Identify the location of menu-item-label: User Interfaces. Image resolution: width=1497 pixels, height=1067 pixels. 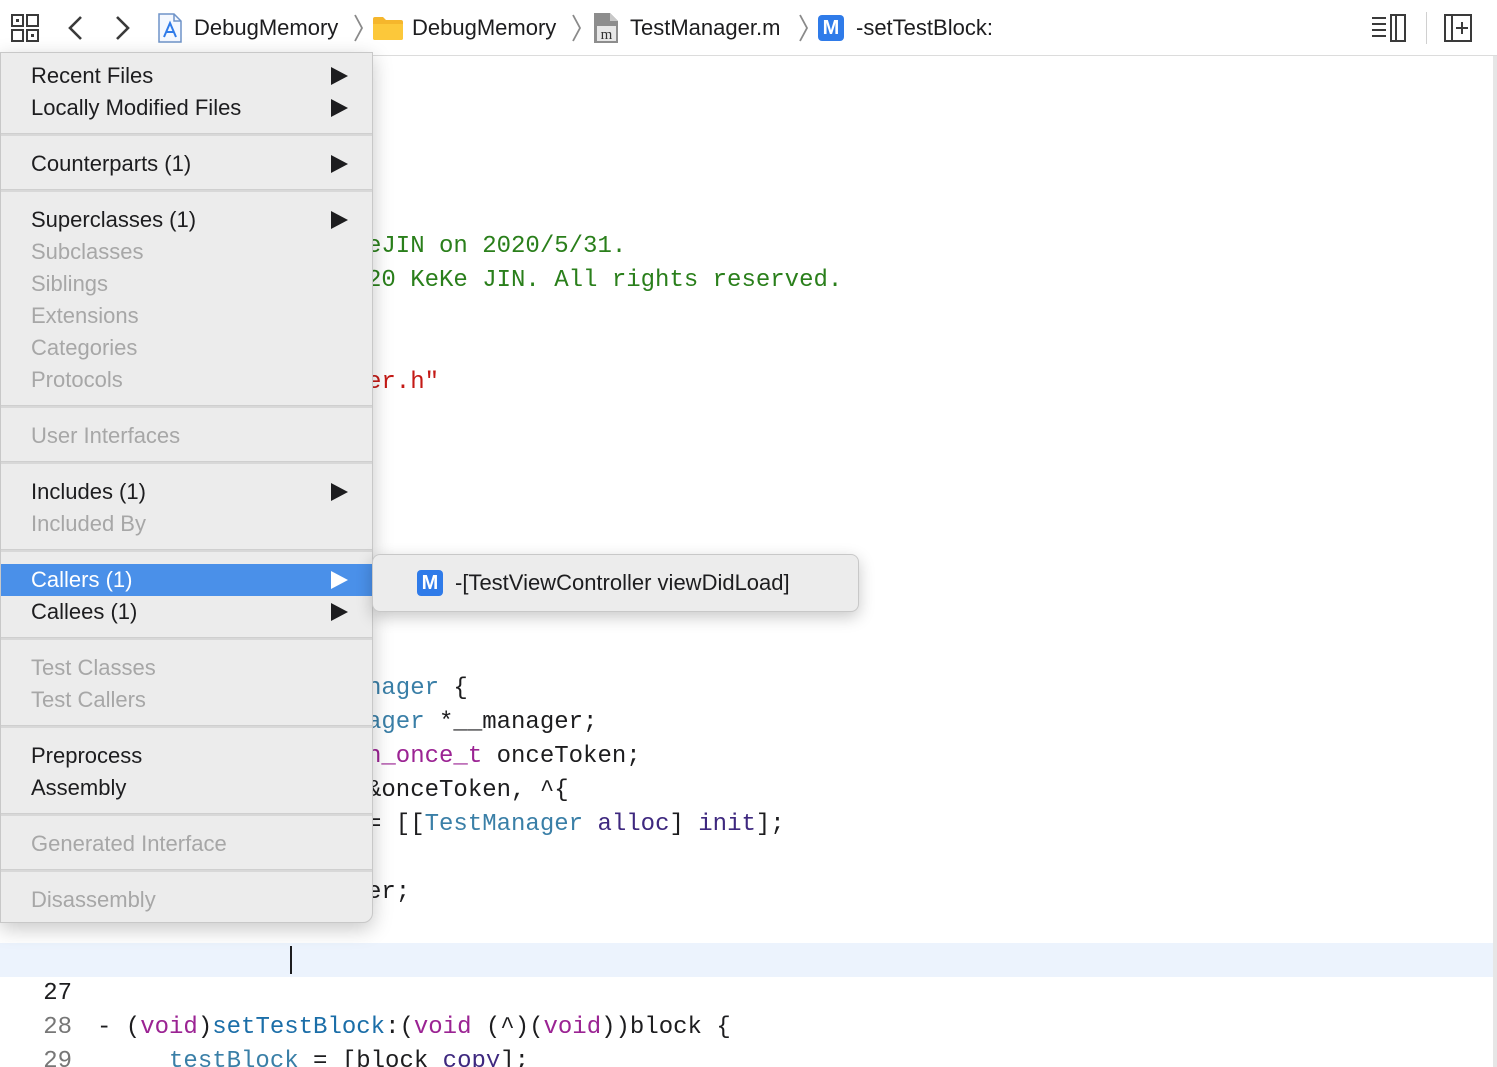
(106, 435).